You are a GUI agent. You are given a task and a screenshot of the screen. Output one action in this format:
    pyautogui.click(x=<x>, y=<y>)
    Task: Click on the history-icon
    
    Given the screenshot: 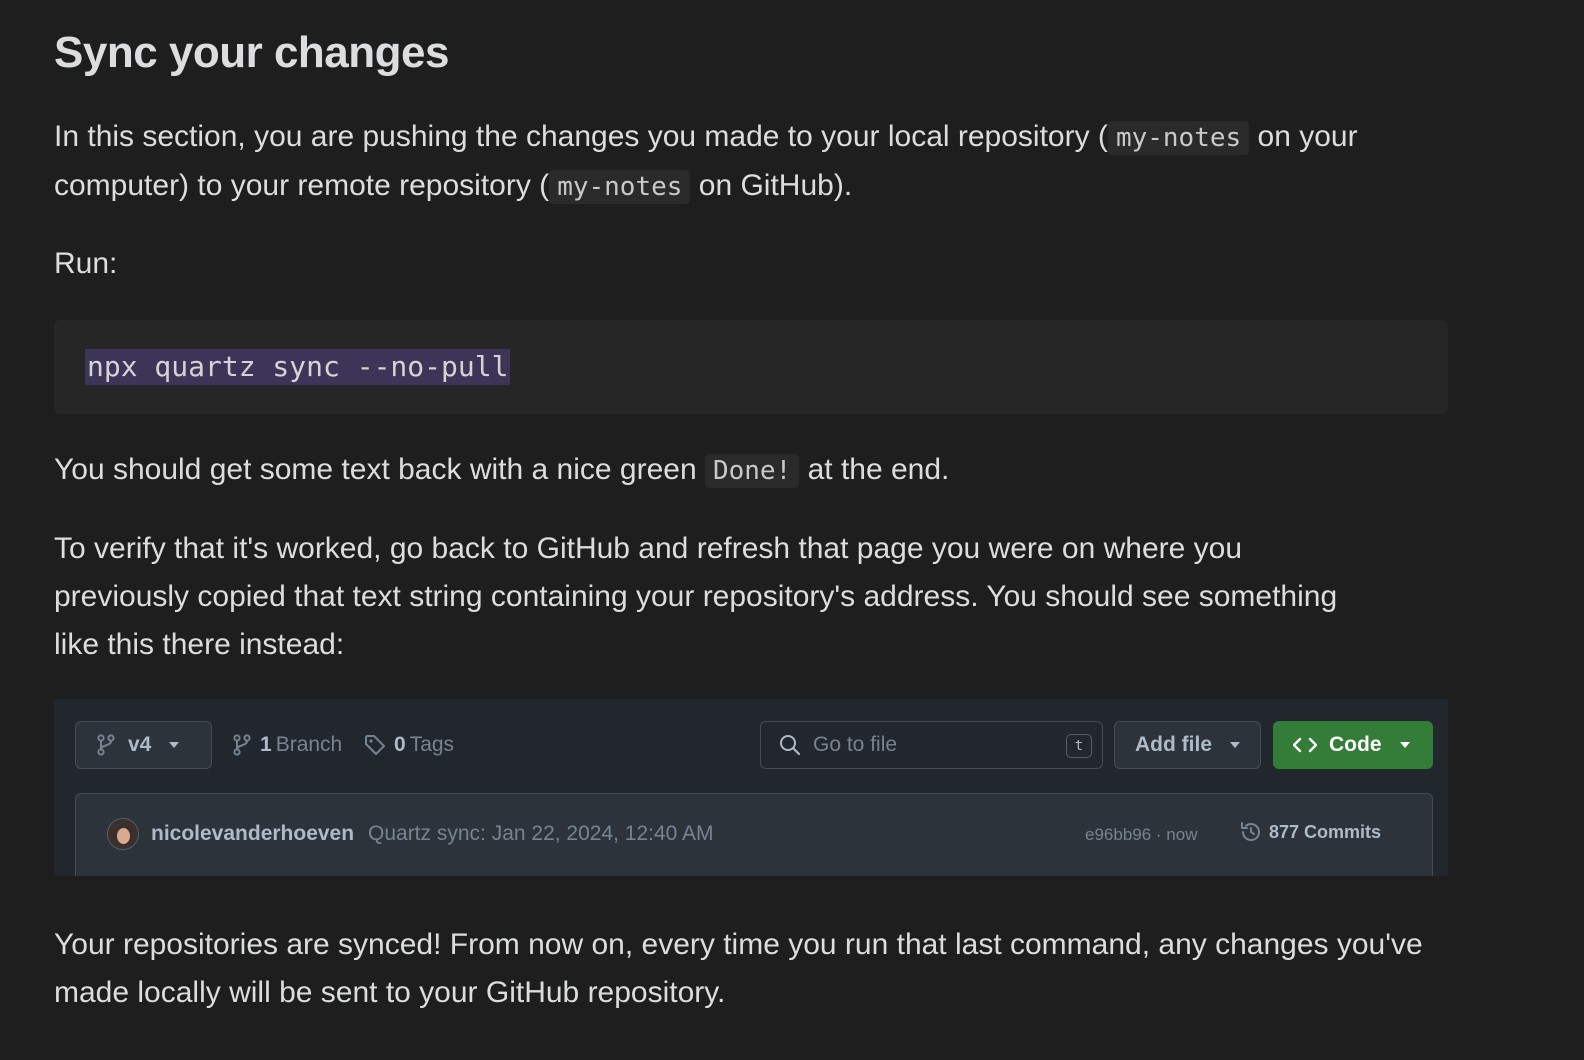 What is the action you would take?
    pyautogui.click(x=1251, y=832)
    